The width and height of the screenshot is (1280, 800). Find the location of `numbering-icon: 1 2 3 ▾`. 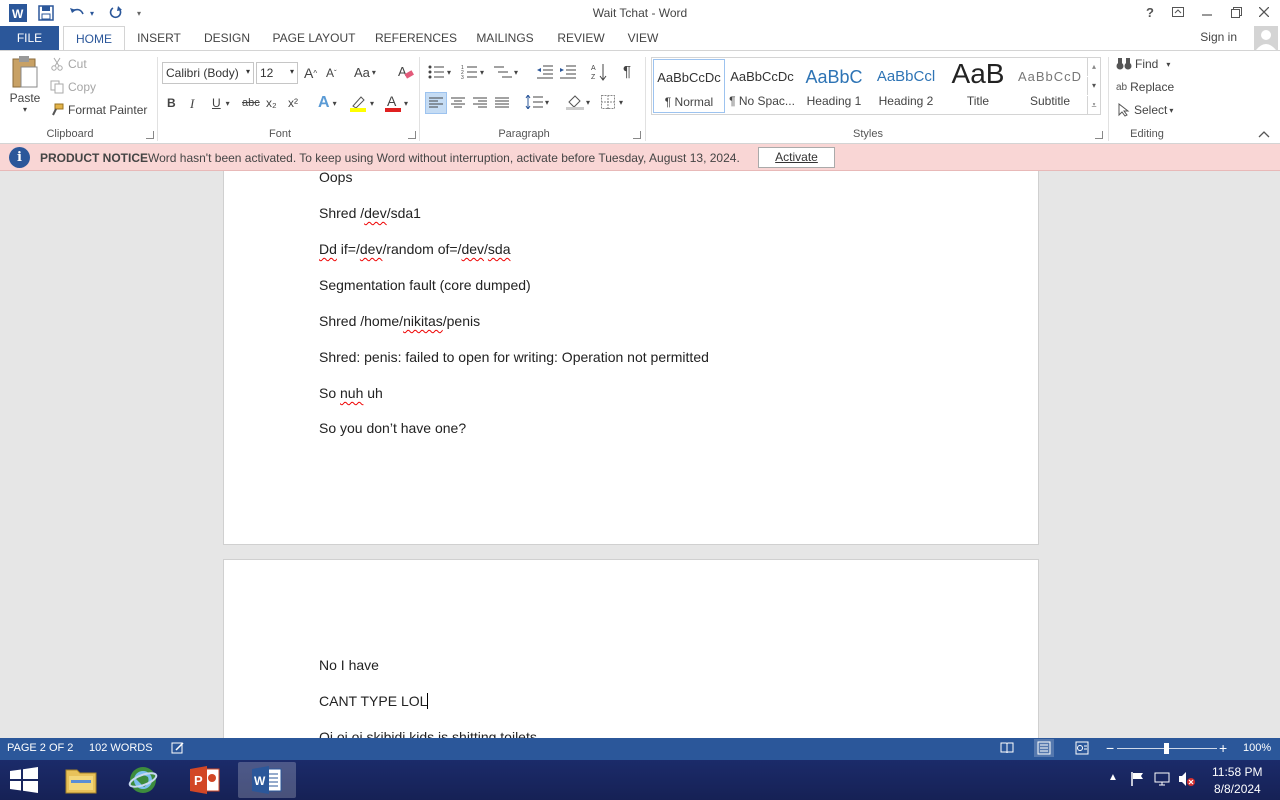

numbering-icon: 1 2 3 ▾ is located at coordinates (472, 72).